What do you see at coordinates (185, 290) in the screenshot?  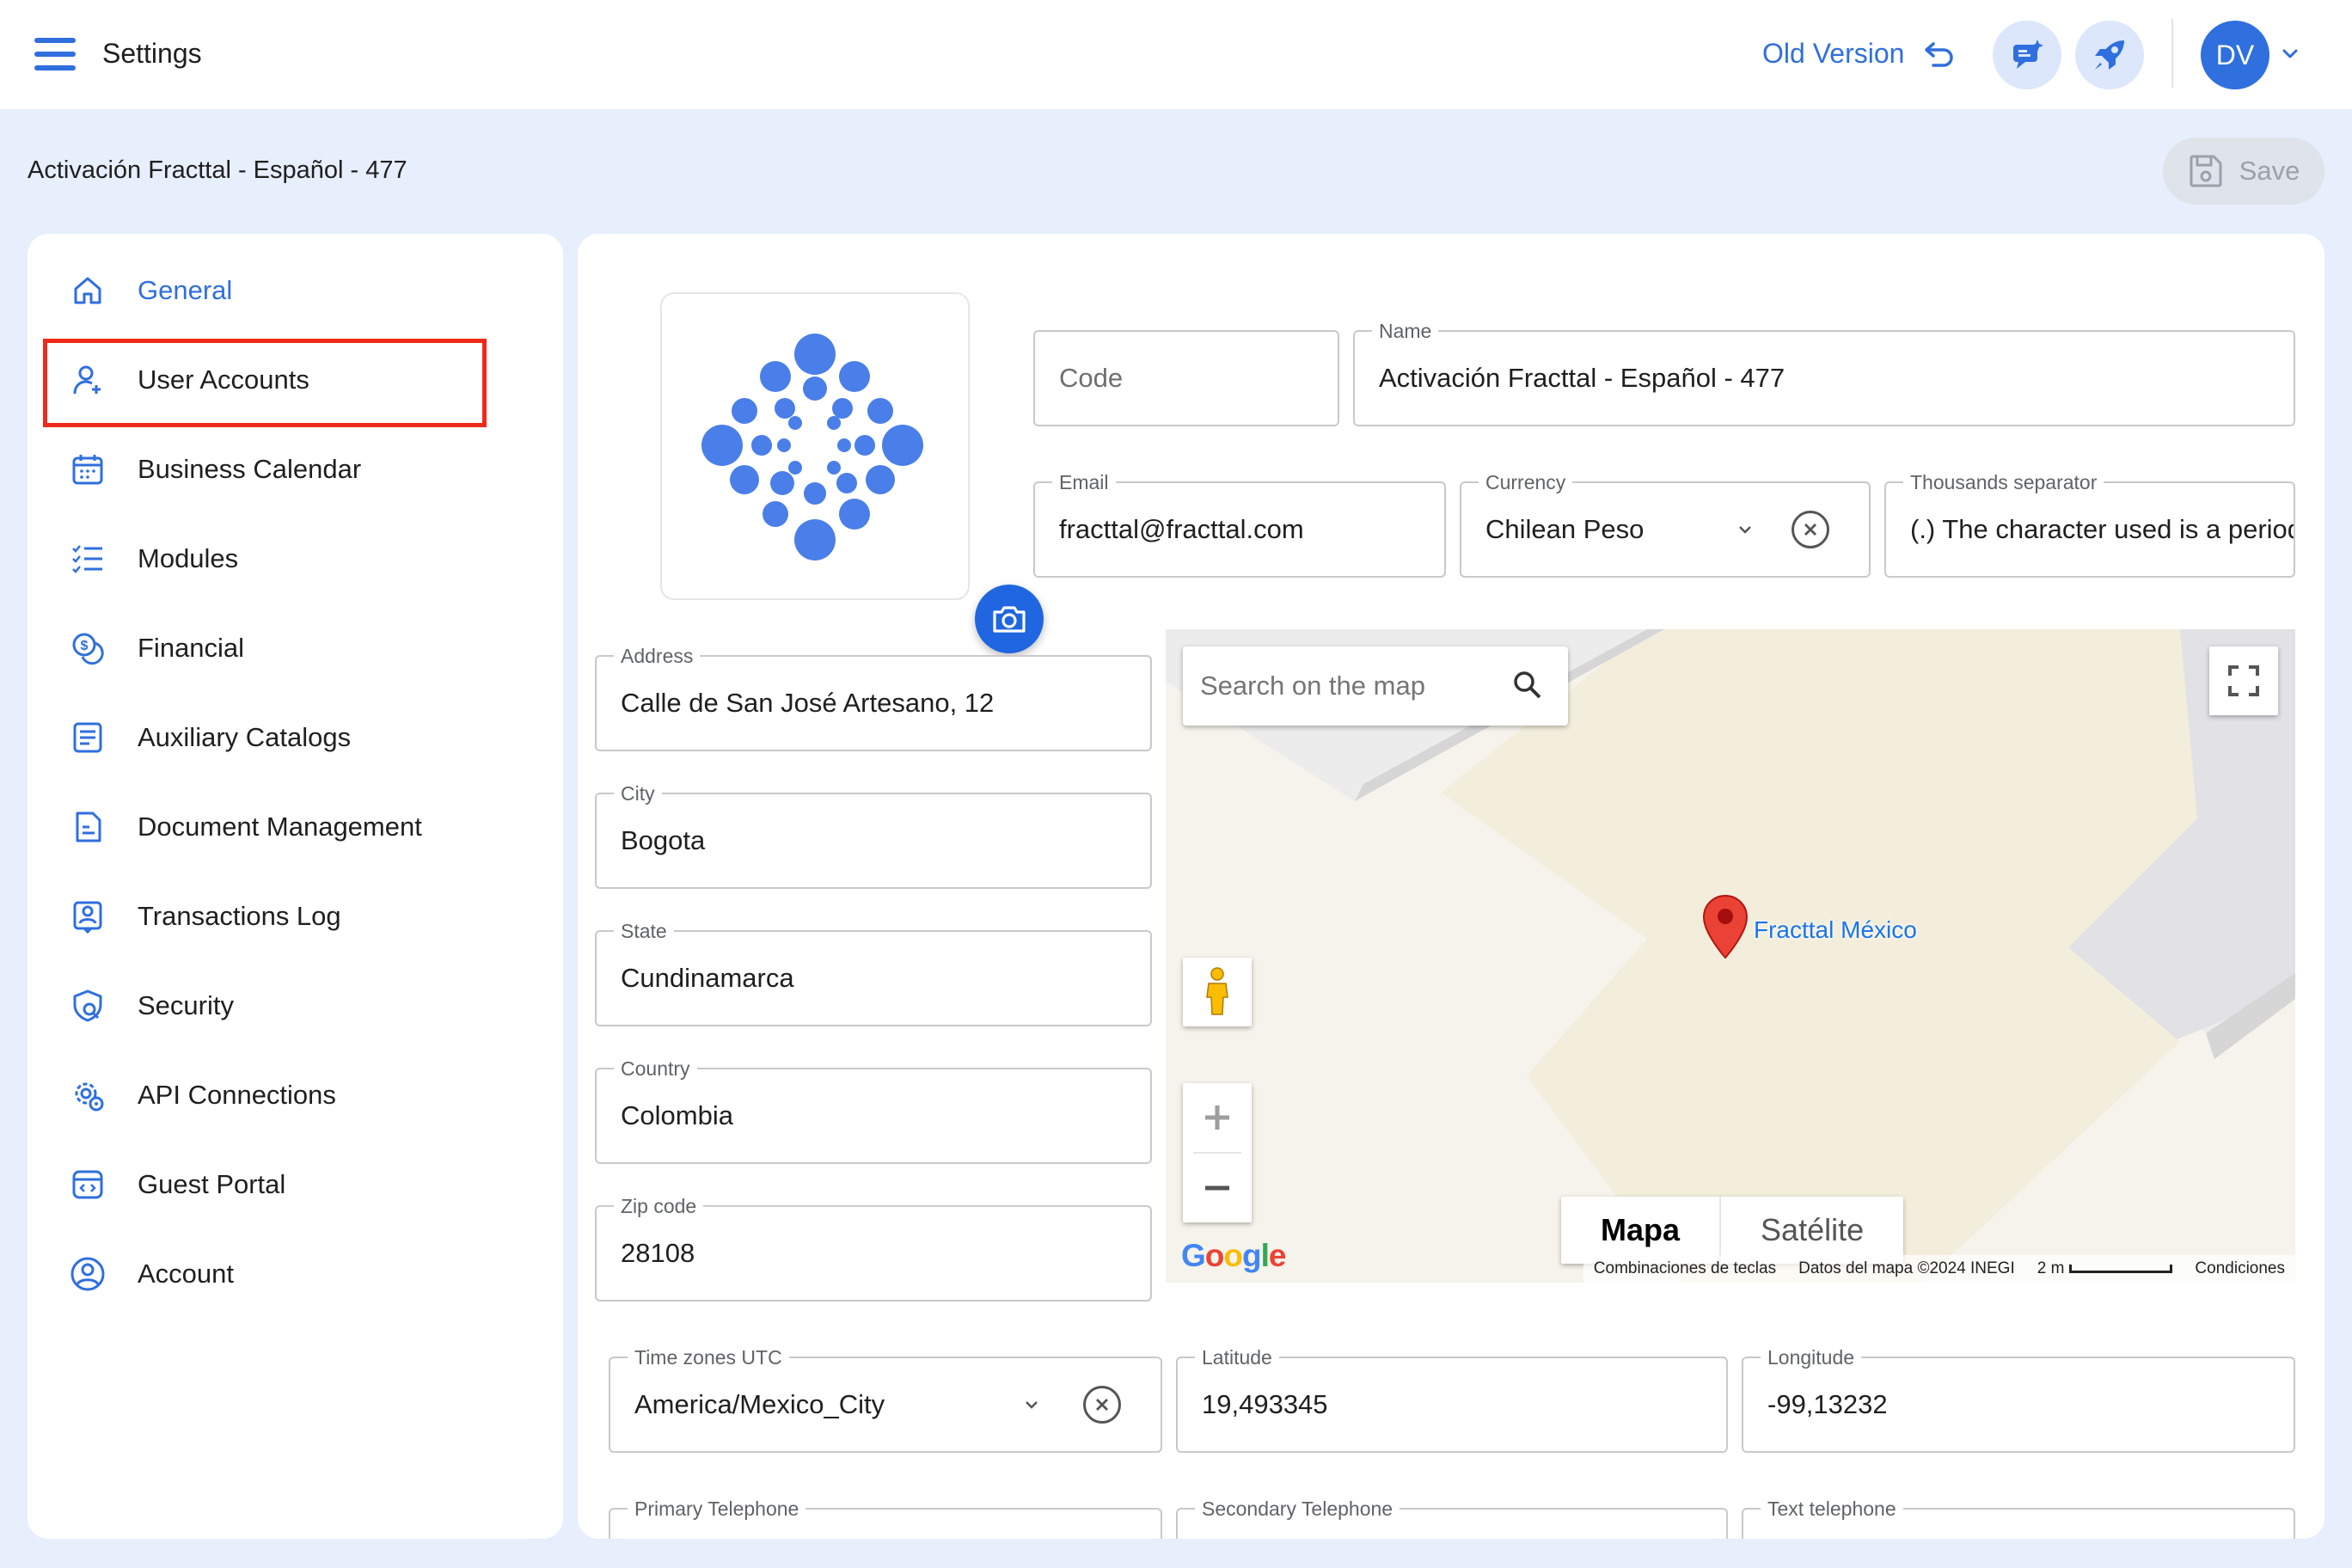 I see `sidebar-item-label: General` at bounding box center [185, 290].